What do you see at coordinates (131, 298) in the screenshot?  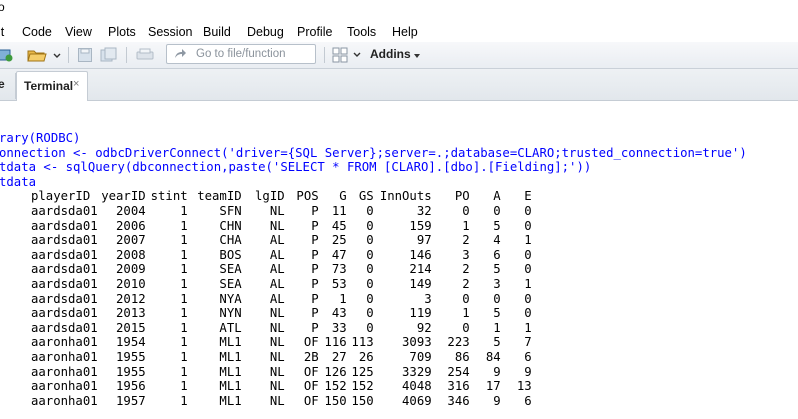 I see `table-cell: 2012` at bounding box center [131, 298].